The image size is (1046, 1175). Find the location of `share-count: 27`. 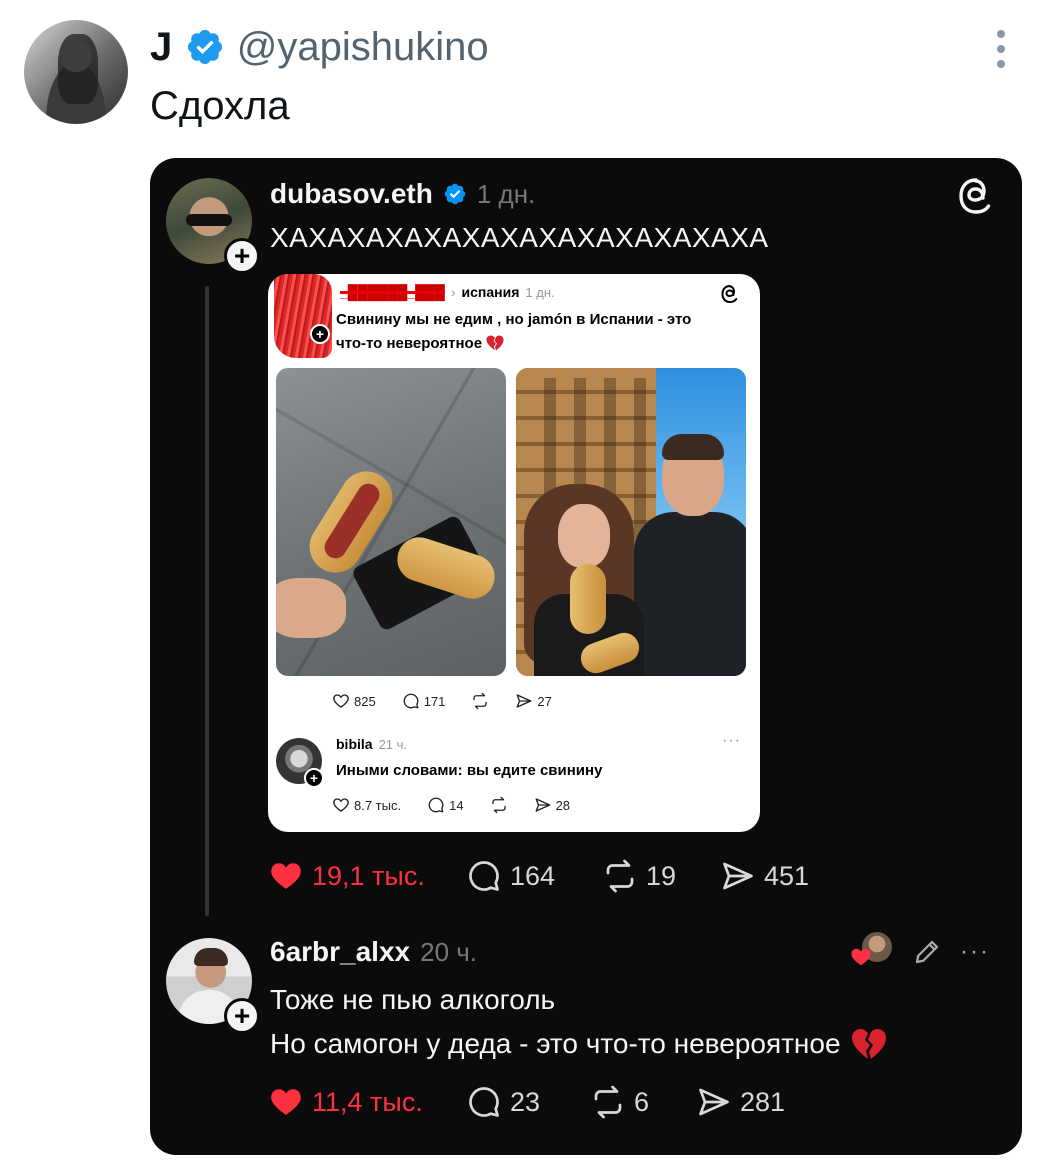

share-count: 27 is located at coordinates (544, 701).